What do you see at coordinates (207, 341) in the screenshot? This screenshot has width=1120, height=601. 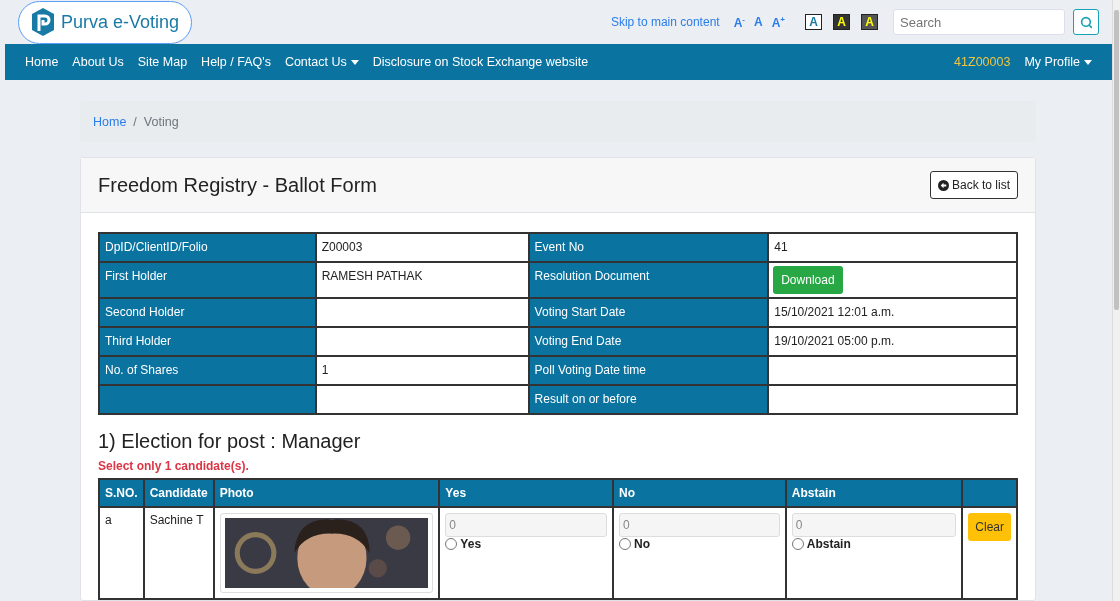 I see `detail-label: Third Holder` at bounding box center [207, 341].